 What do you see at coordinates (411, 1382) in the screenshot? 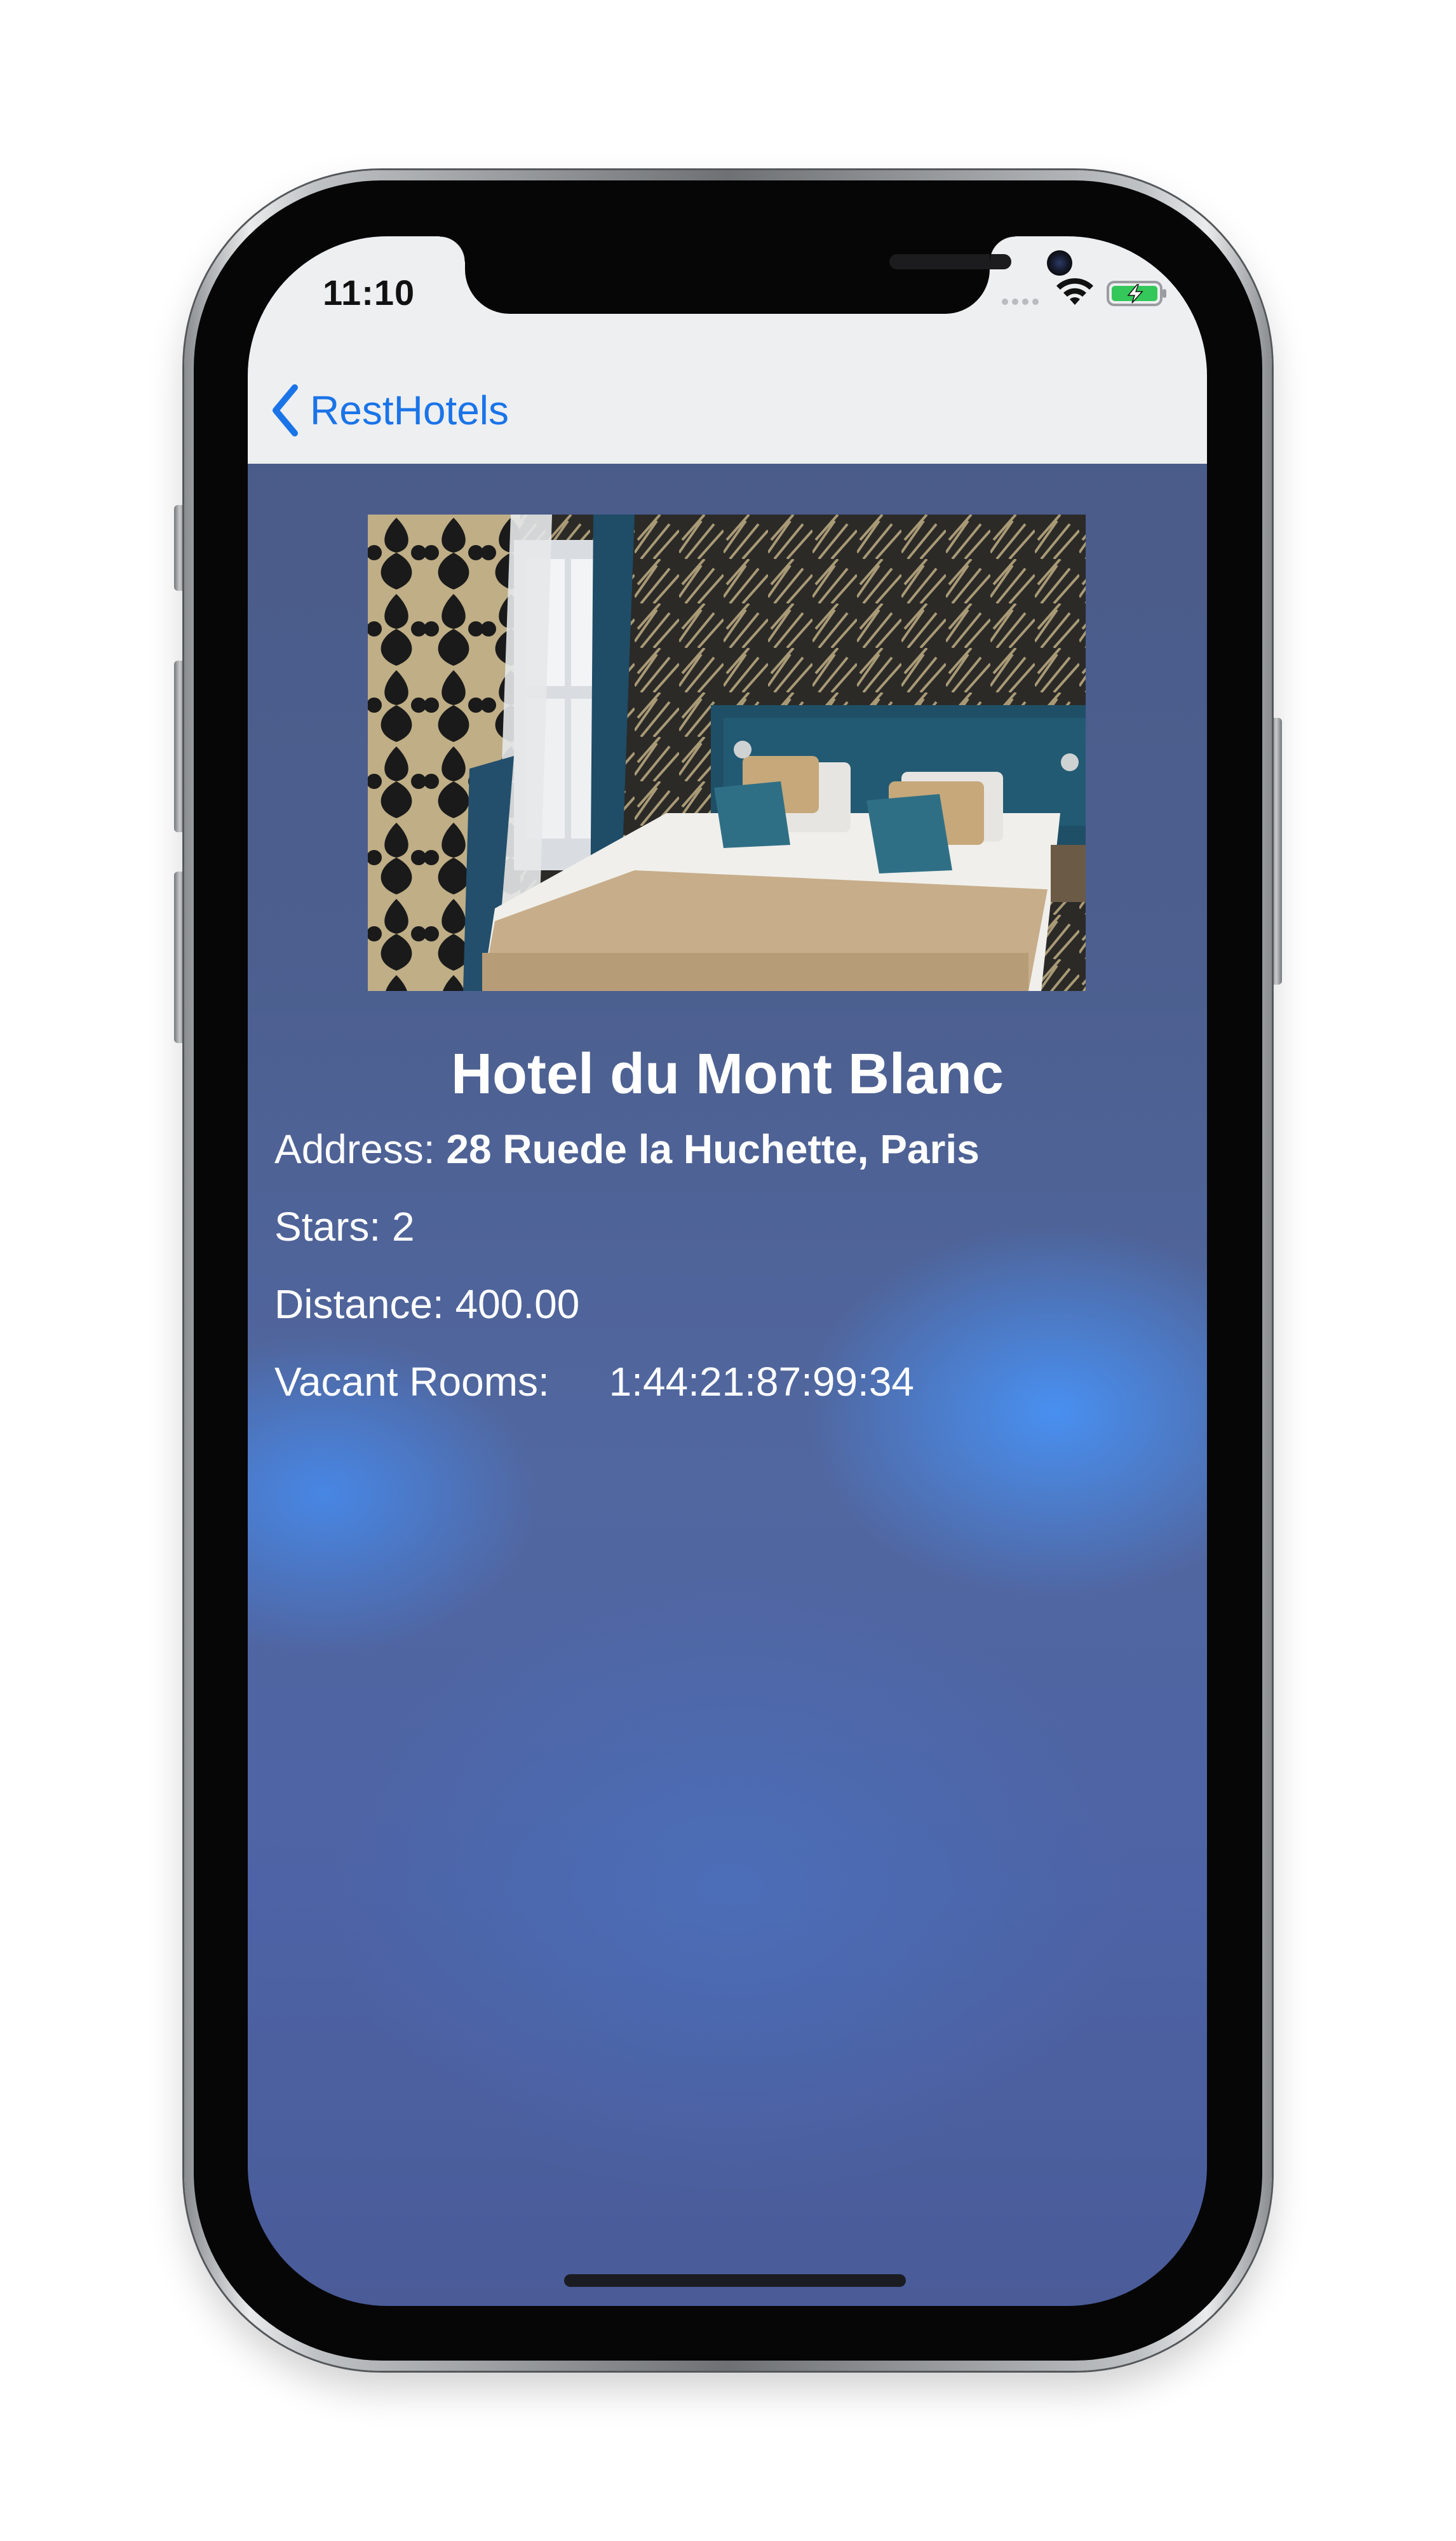
I see `vacant-rooms-label: Vacant Rooms:` at bounding box center [411, 1382].